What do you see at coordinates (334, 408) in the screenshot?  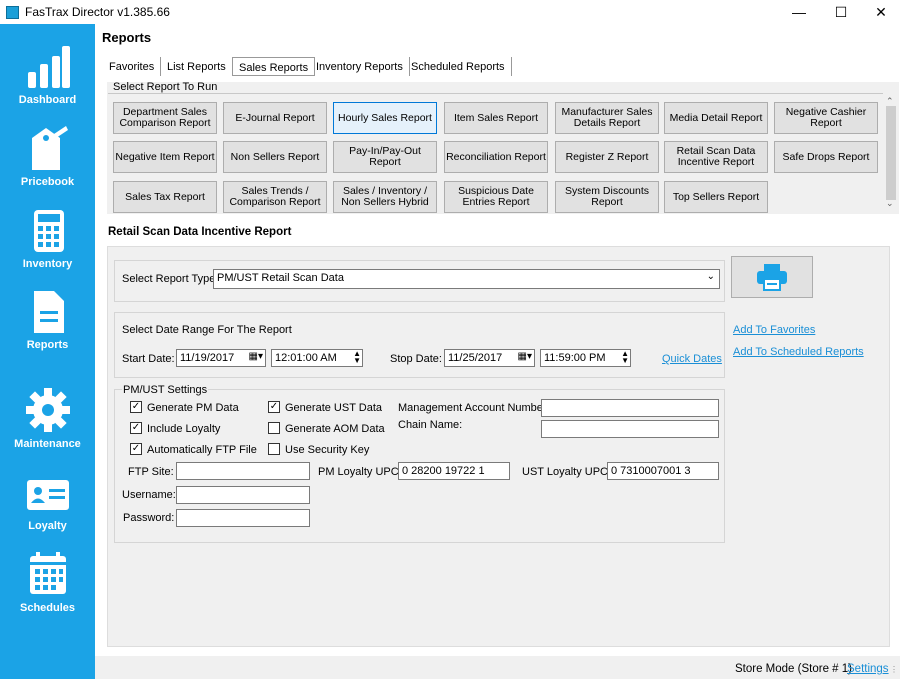 I see `generate-ust-label: Generate UST Data` at bounding box center [334, 408].